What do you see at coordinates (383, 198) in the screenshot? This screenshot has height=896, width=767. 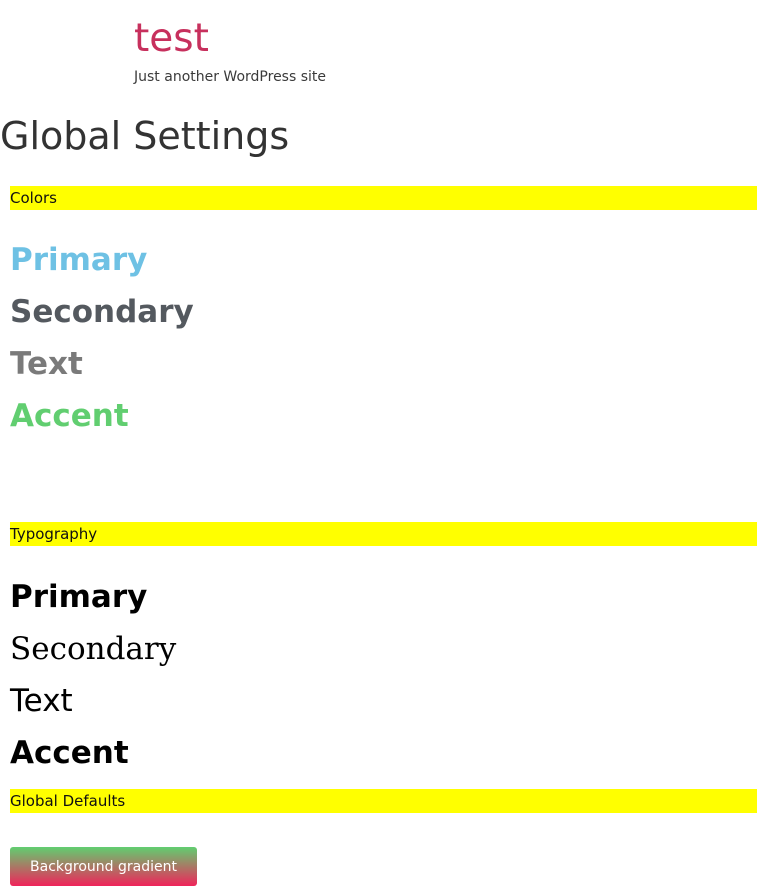 I see `colors-section-heading: Colors` at bounding box center [383, 198].